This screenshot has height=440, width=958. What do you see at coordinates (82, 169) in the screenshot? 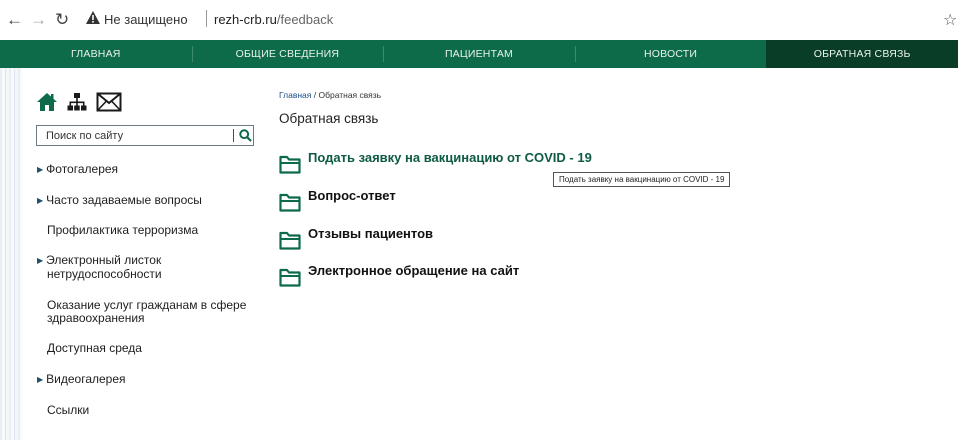
I see `sidebar-item-label: Фотогалерея` at bounding box center [82, 169].